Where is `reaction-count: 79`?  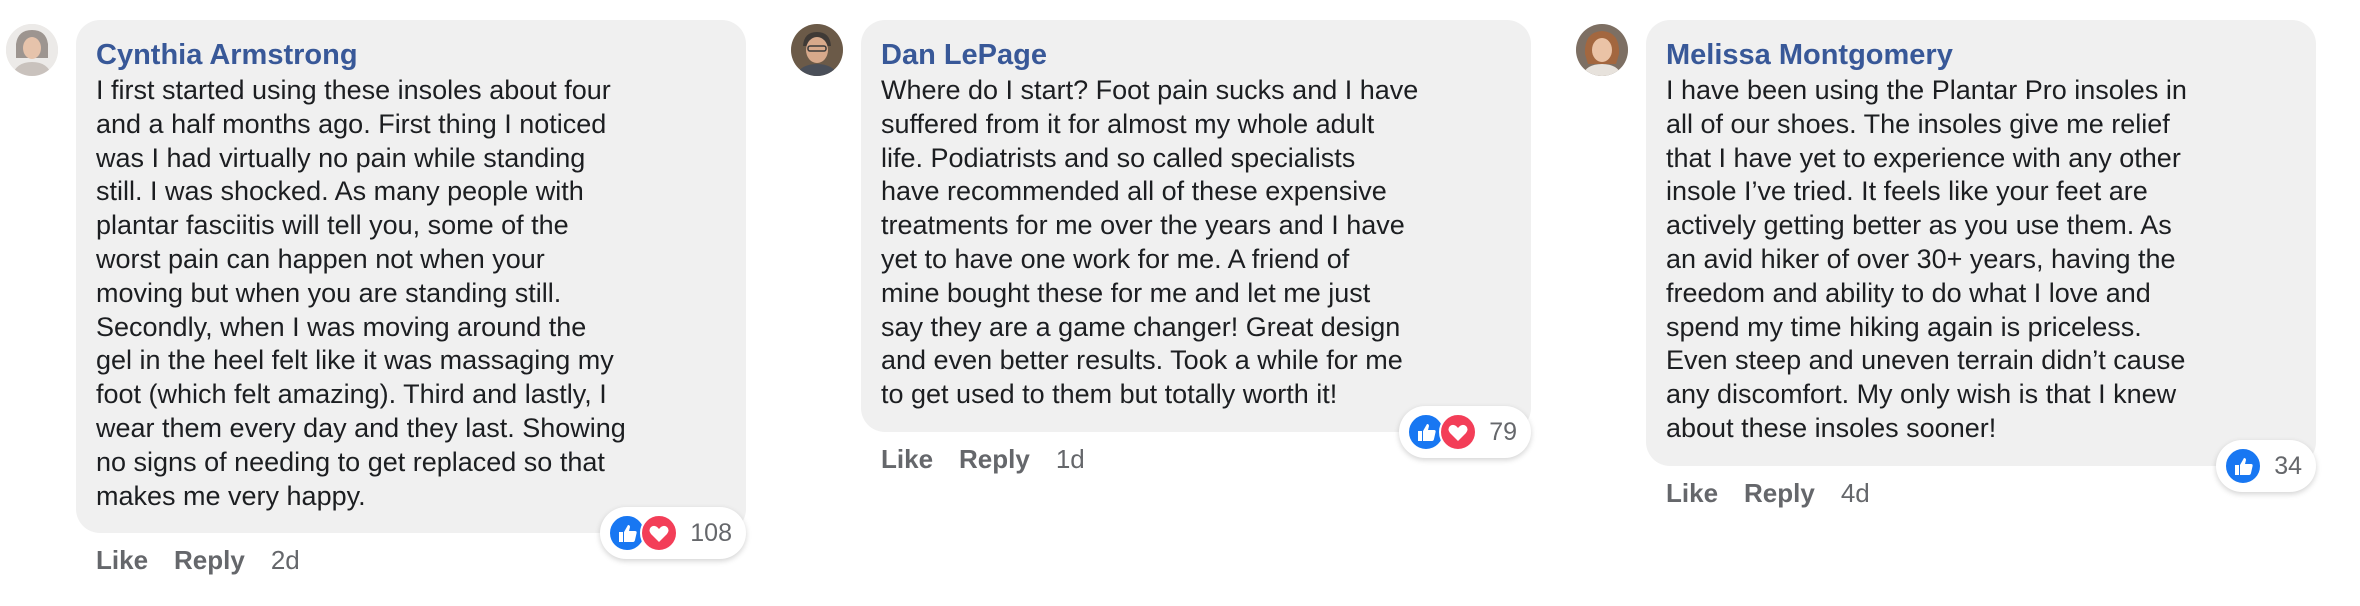
reaction-count: 79 is located at coordinates (1503, 431).